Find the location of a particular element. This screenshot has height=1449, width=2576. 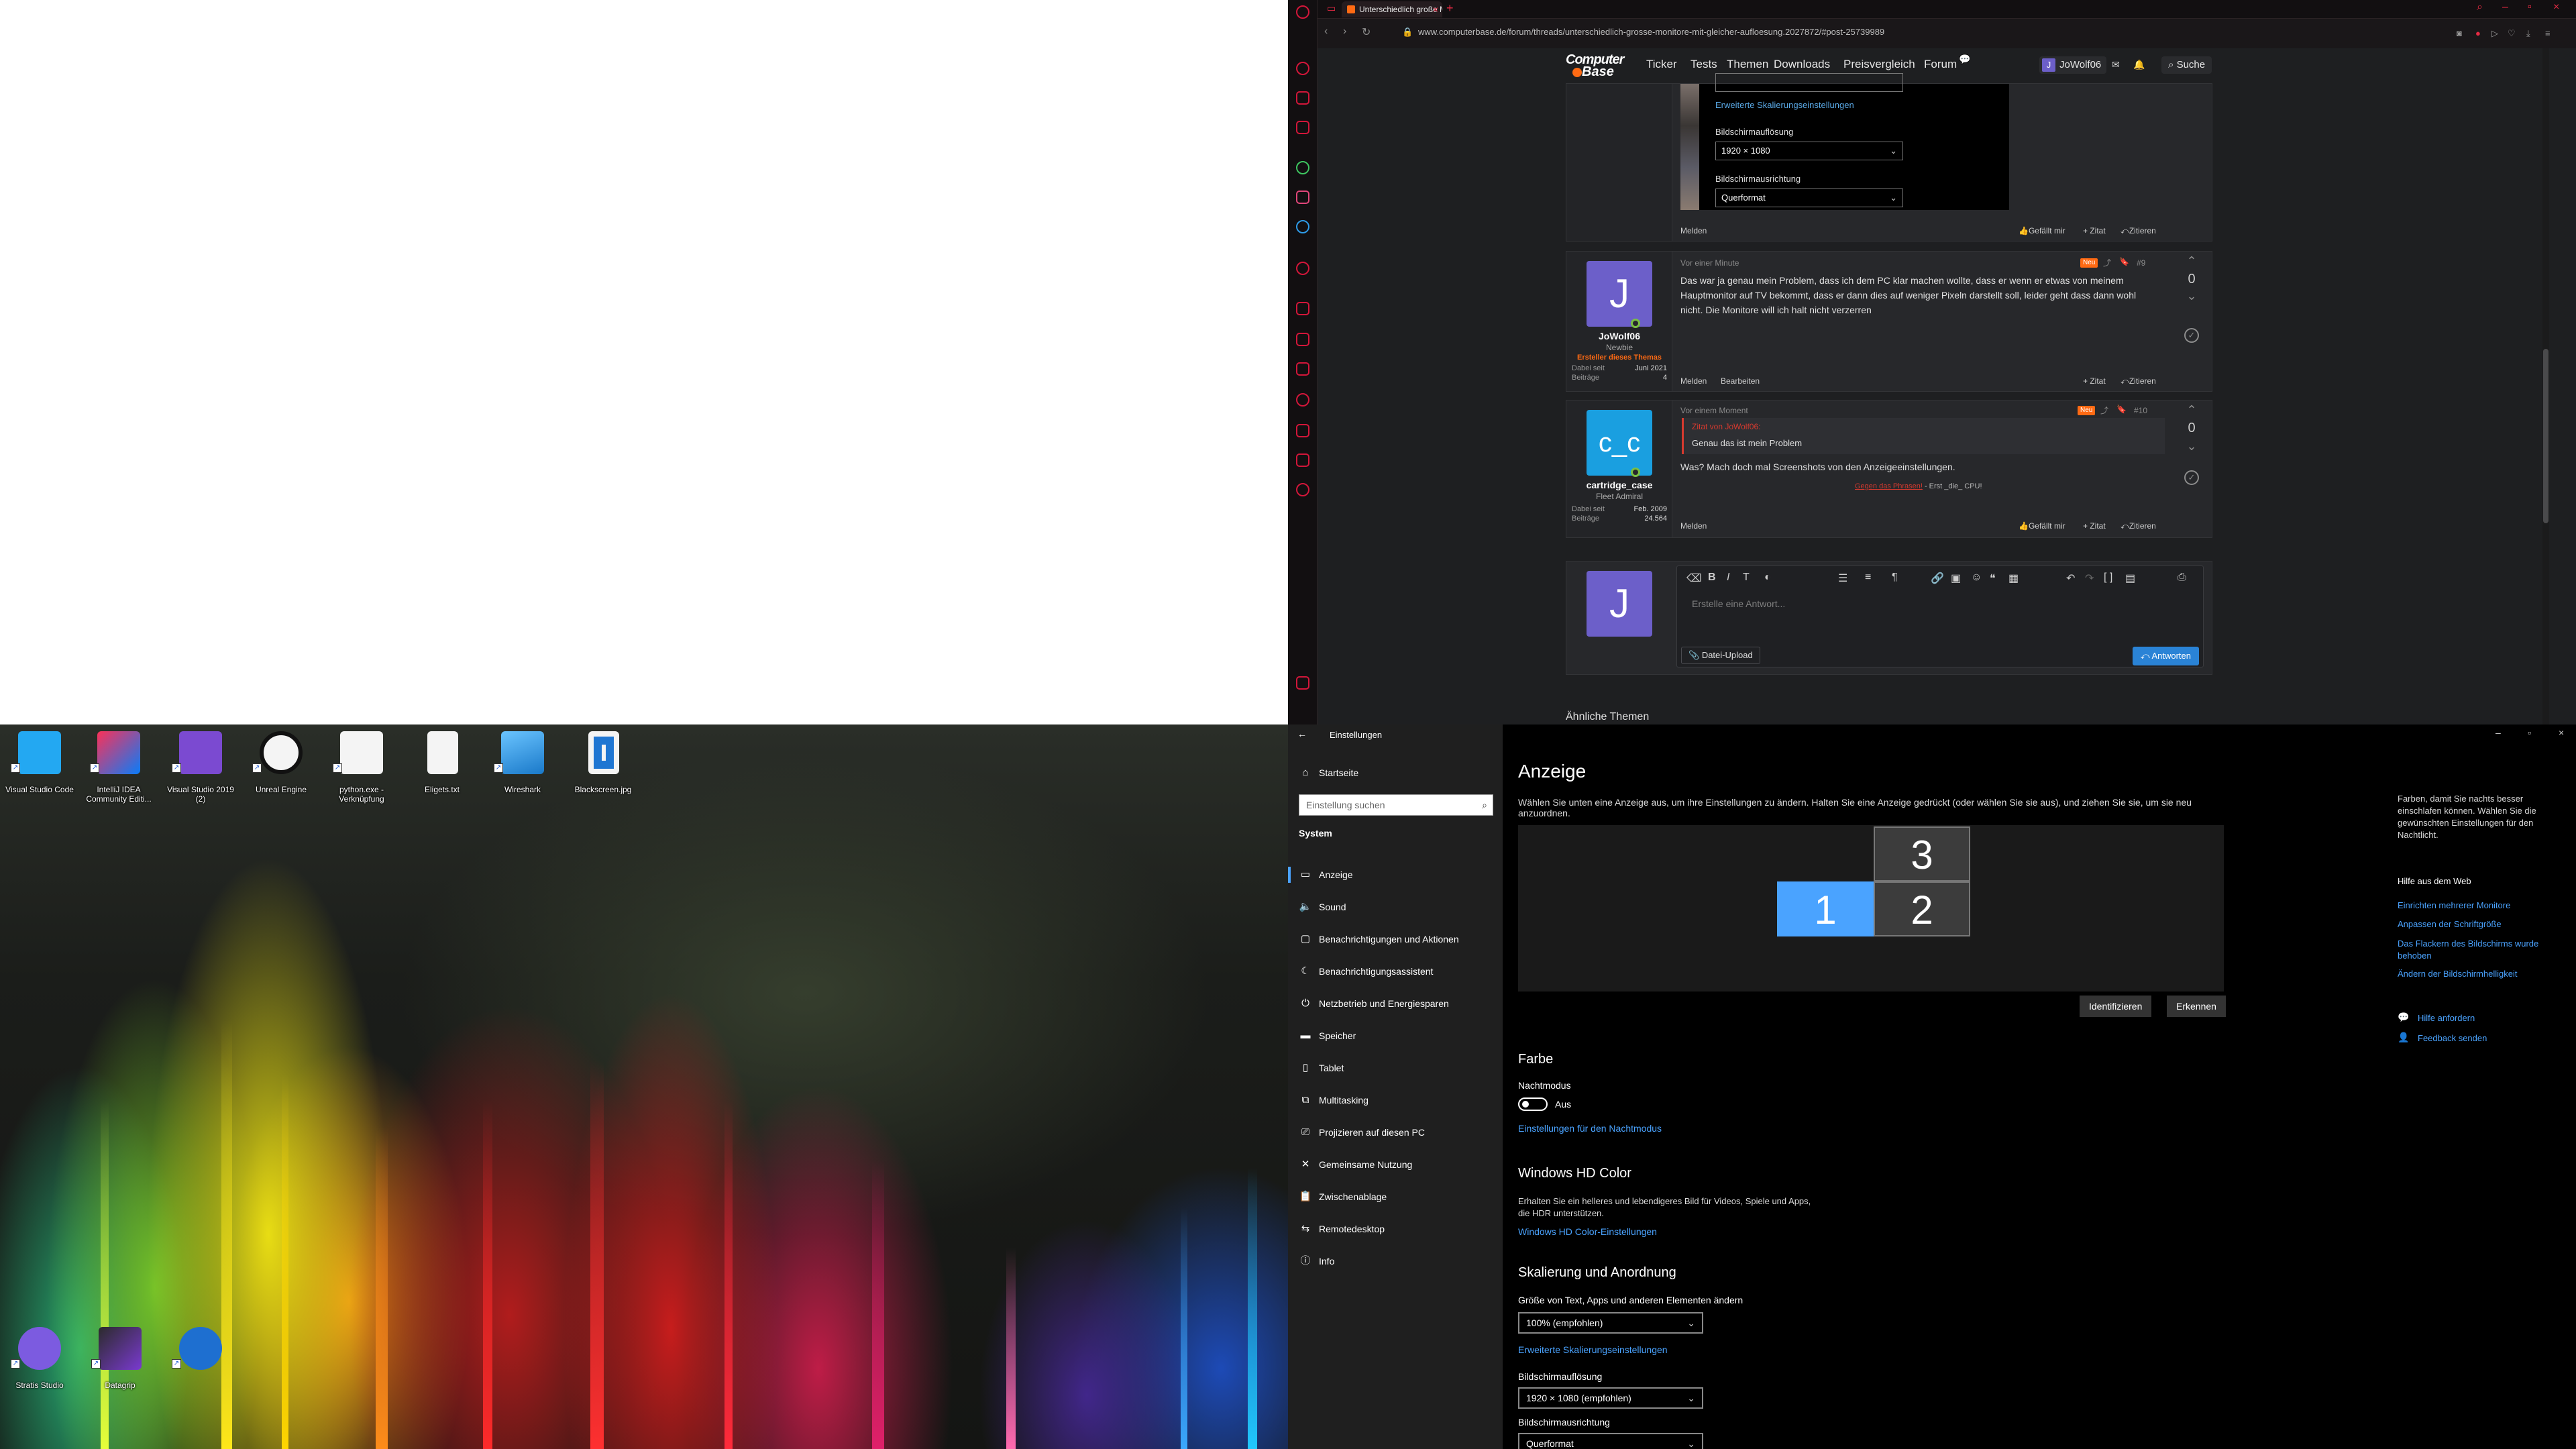

preview-icon: ⎙ is located at coordinates (2182, 578).